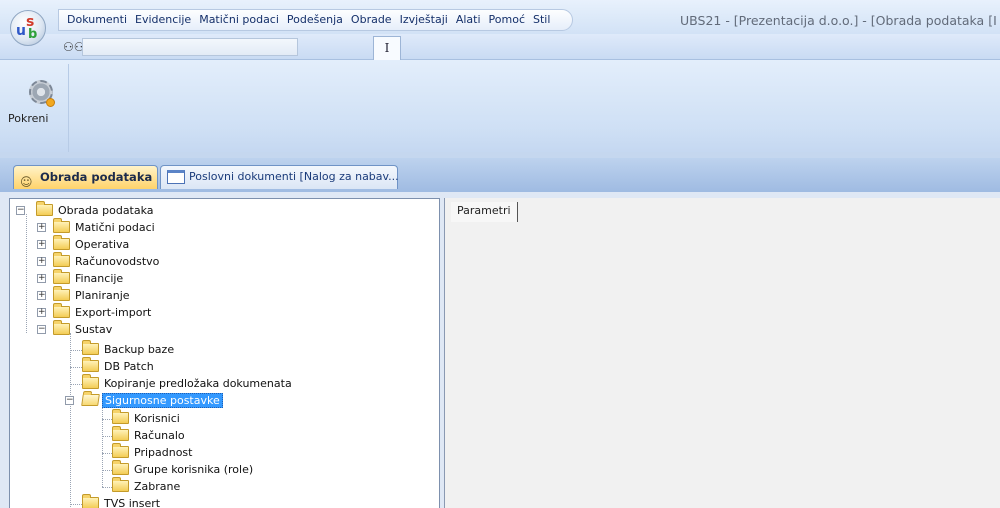 The image size is (1000, 508). Describe the element at coordinates (28, 118) in the screenshot. I see `run-label: Pokreni` at that location.